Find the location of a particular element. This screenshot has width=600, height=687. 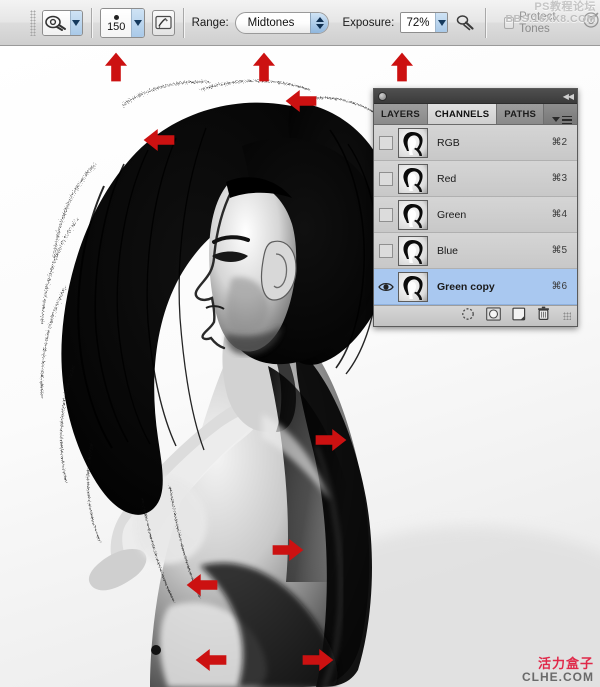

range-stepper is located at coordinates (319, 22).